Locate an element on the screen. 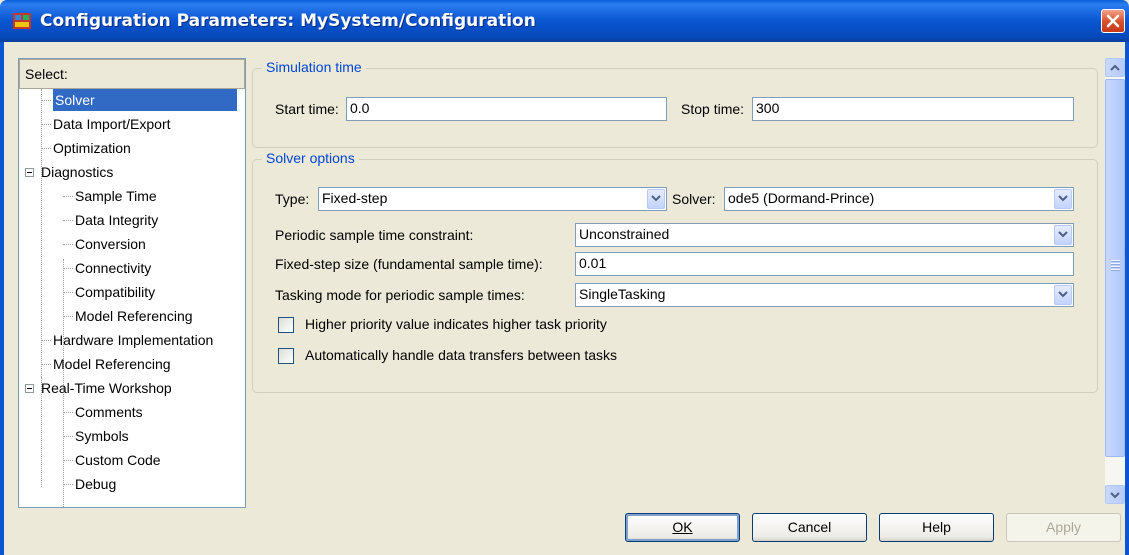 The height and width of the screenshot is (555, 1129). close-icon is located at coordinates (1113, 21).